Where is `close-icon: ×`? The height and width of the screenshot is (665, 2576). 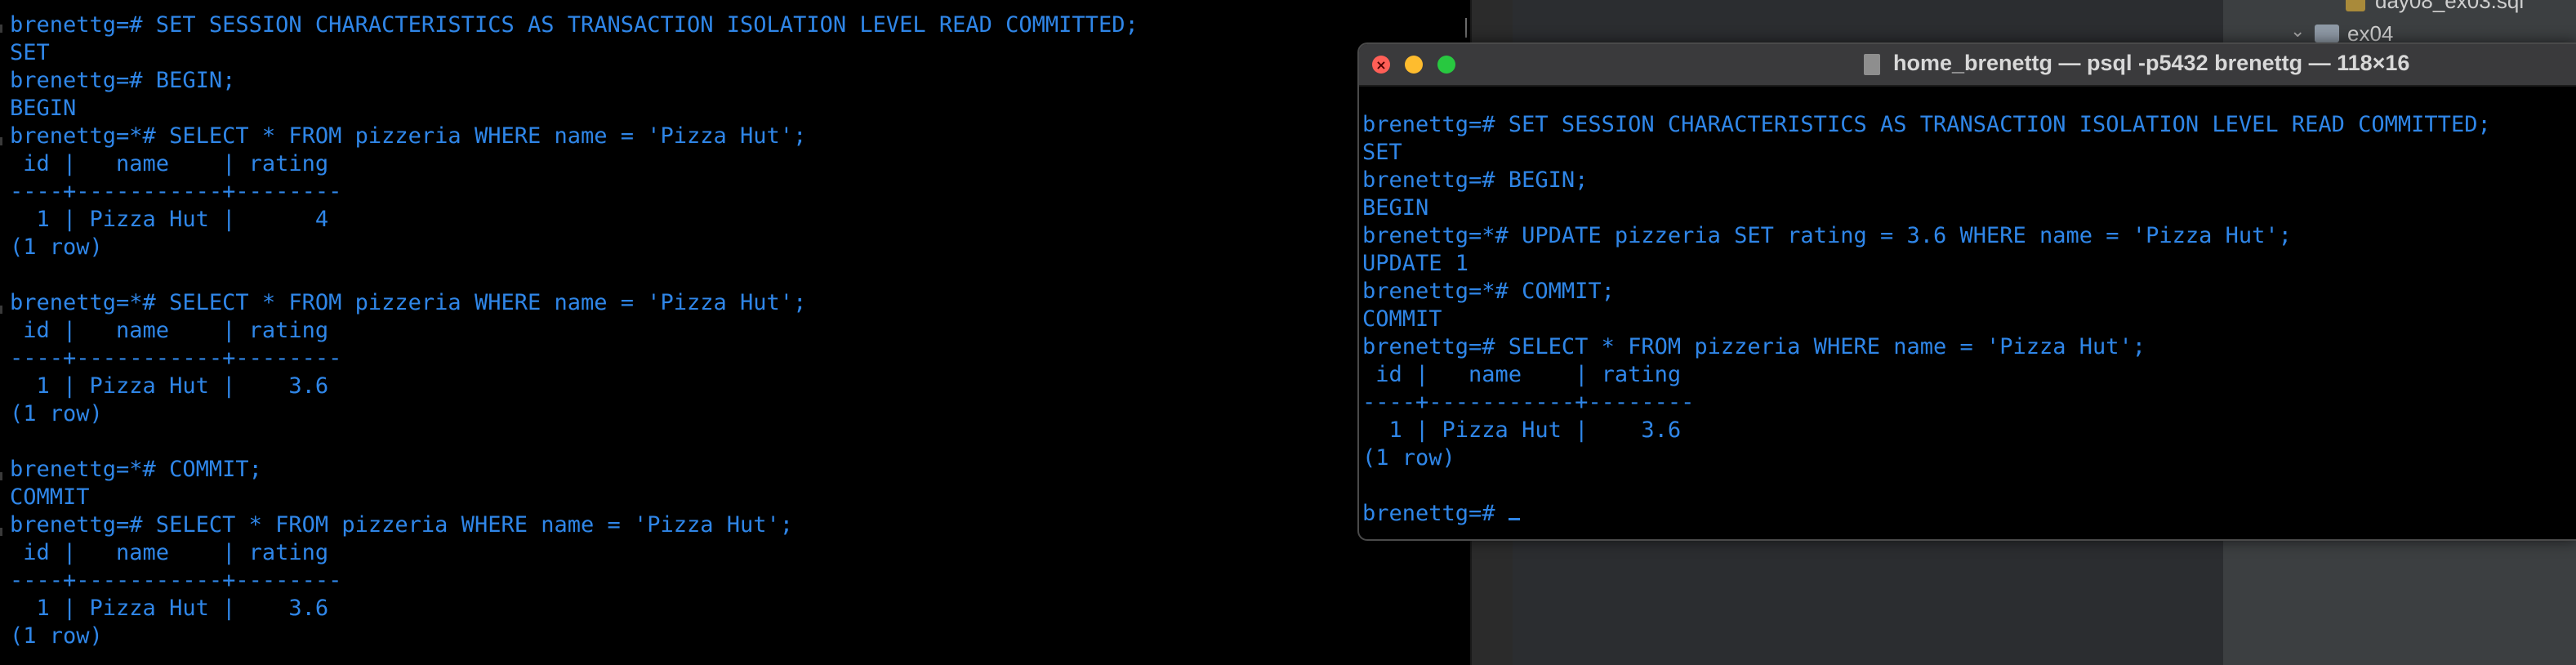 close-icon: × is located at coordinates (1381, 64).